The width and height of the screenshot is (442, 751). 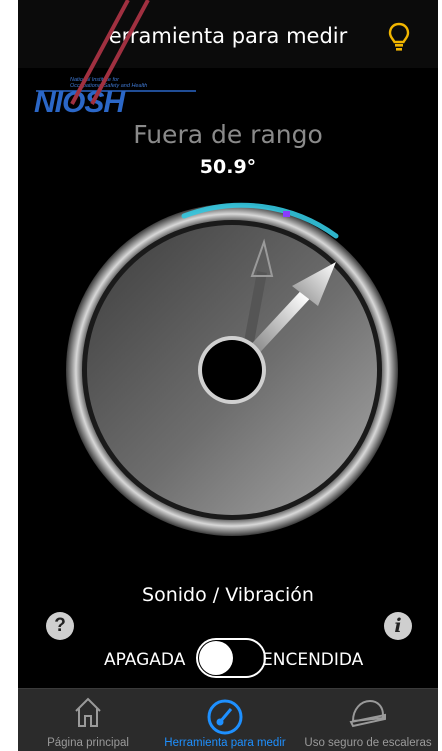 What do you see at coordinates (228, 134) in the screenshot?
I see `range-status: Fuera de rango` at bounding box center [228, 134].